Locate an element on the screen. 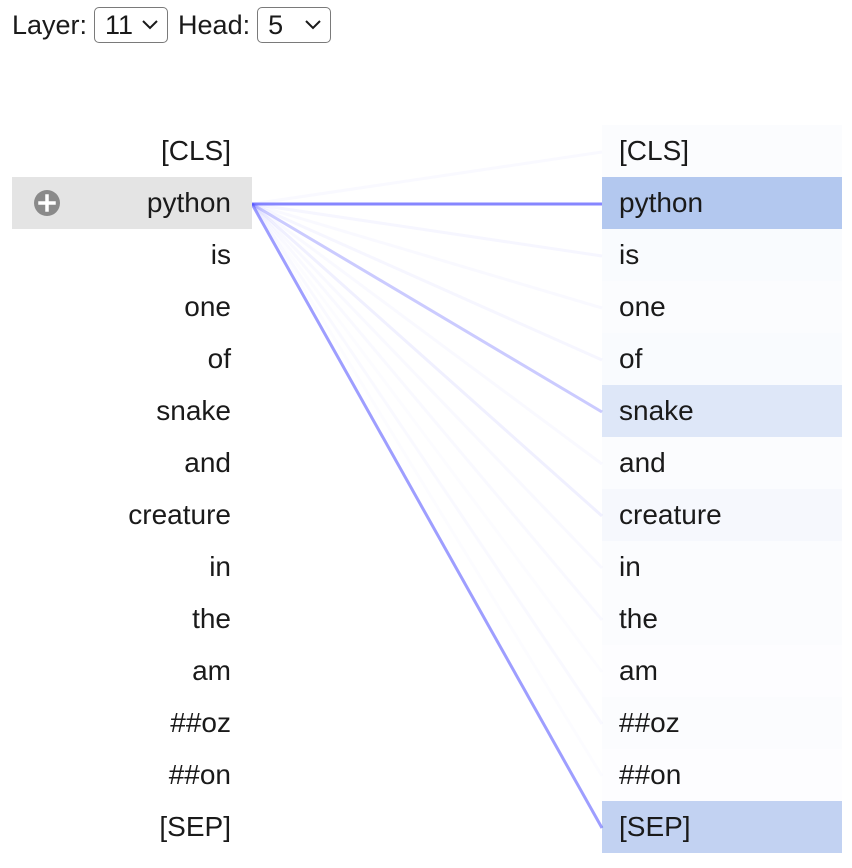 The width and height of the screenshot is (852, 868). right-token: python is located at coordinates (722, 203).